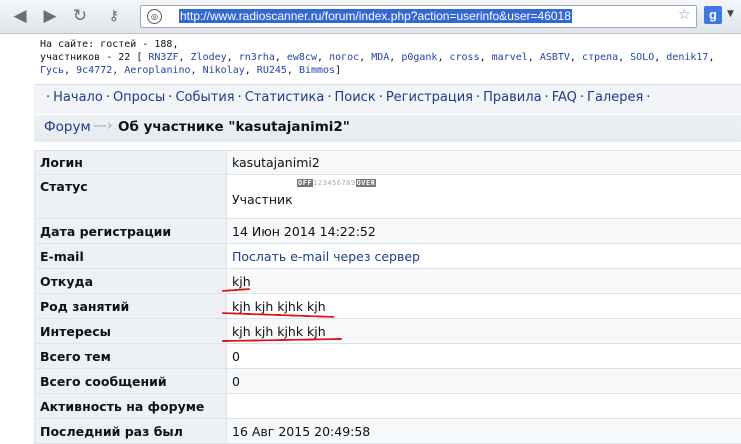 The height and width of the screenshot is (444, 741). I want to click on online-user-link: Zlodey, so click(209, 57).